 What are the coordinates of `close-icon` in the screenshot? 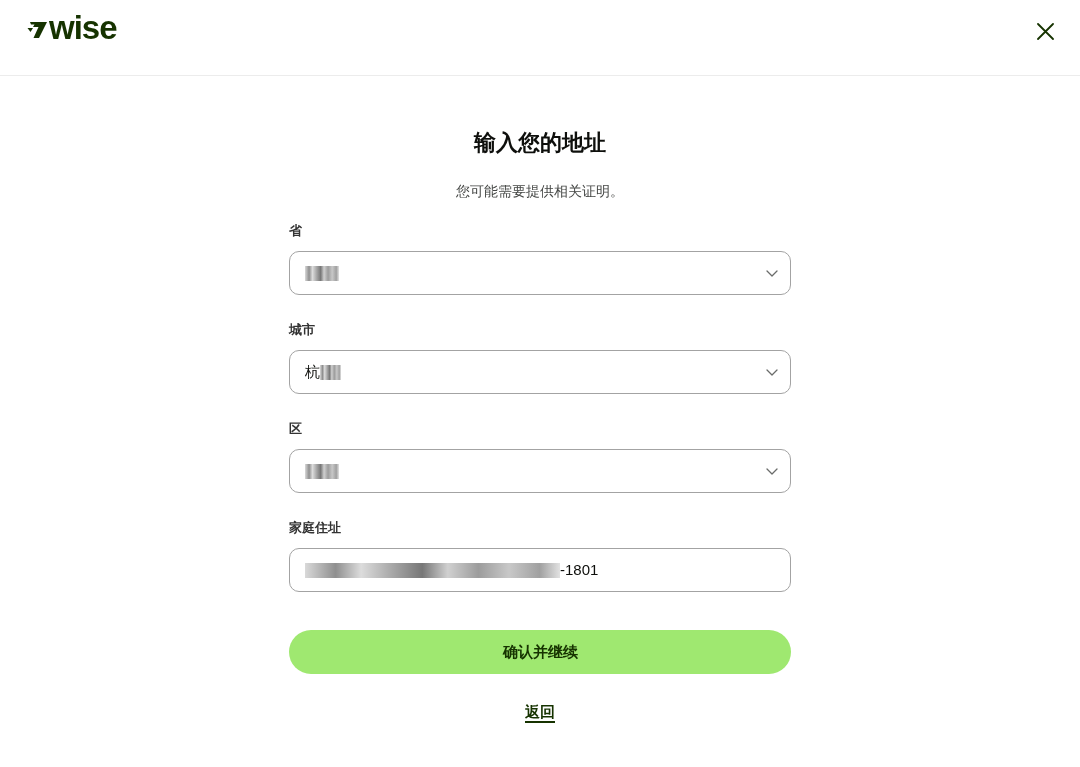 It's located at (1045, 31).